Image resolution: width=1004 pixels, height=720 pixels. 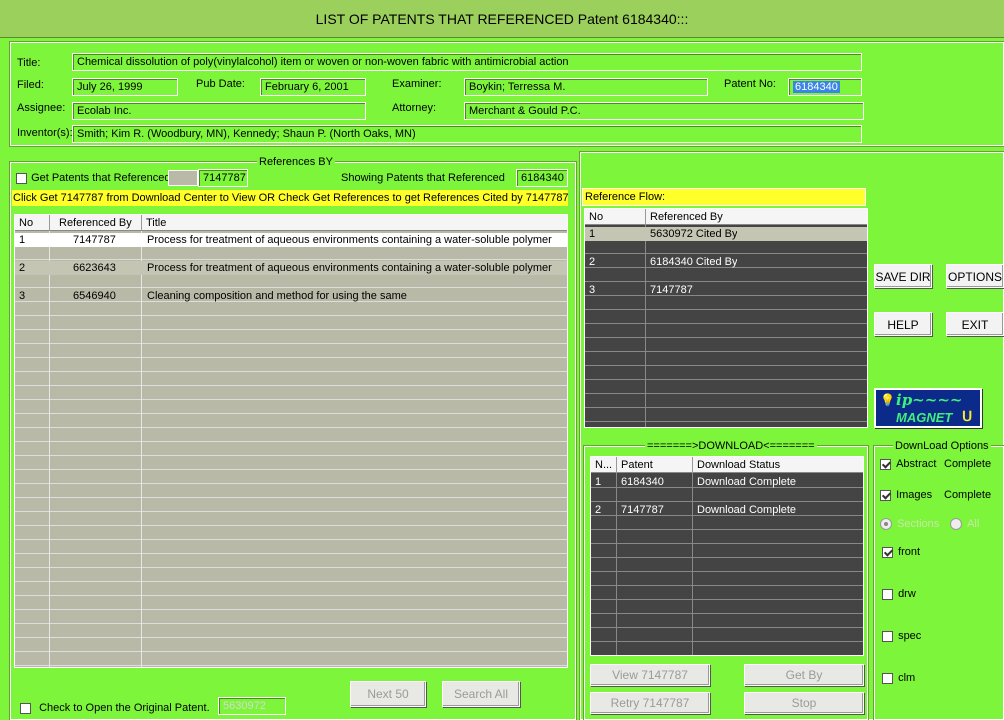 What do you see at coordinates (219, 111) in the screenshot?
I see `assignee-field: Ecolab Inc.` at bounding box center [219, 111].